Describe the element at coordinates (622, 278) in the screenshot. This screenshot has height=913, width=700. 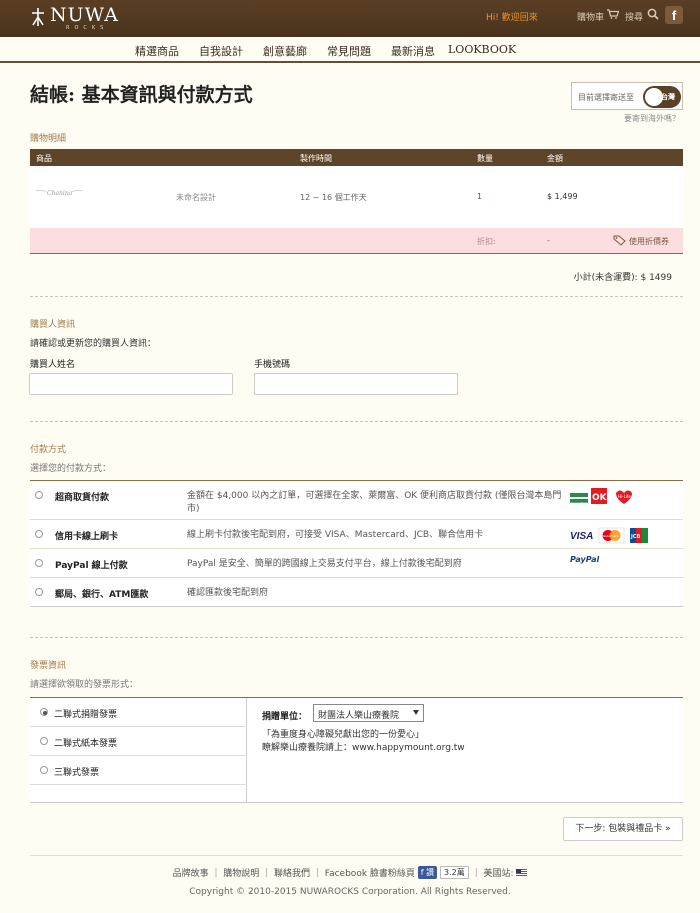
I see `subtotal: 小計(未含運費): $ 1499` at that location.